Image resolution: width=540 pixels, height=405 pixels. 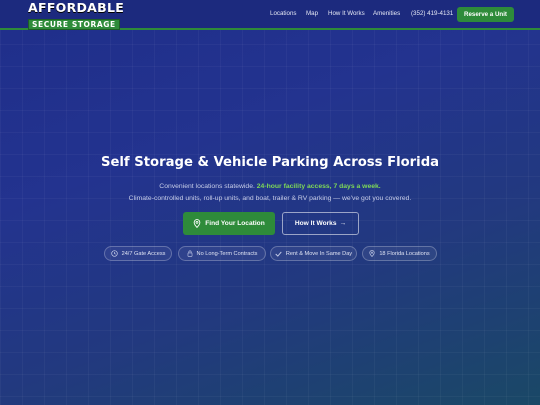 I want to click on logo-line1: AFFORDABLE, so click(x=76, y=7).